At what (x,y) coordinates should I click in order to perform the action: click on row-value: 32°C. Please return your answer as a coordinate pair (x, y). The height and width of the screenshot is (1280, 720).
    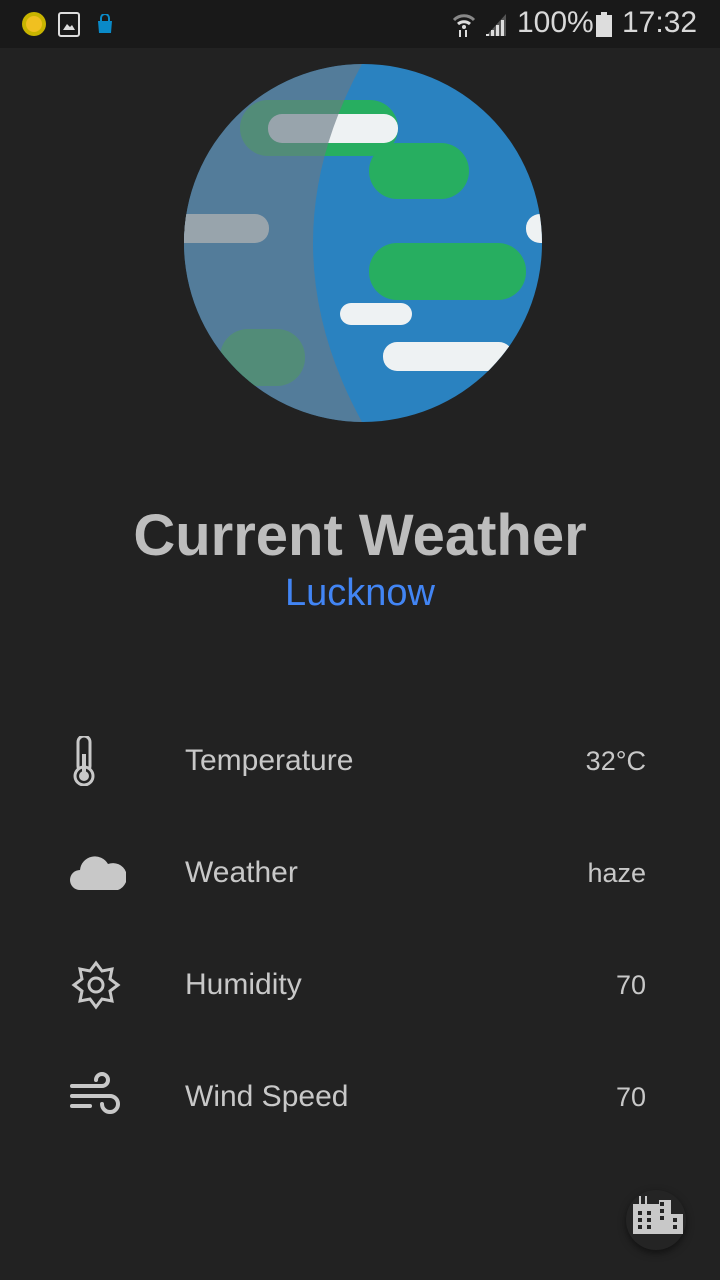
    Looking at the image, I should click on (615, 761).